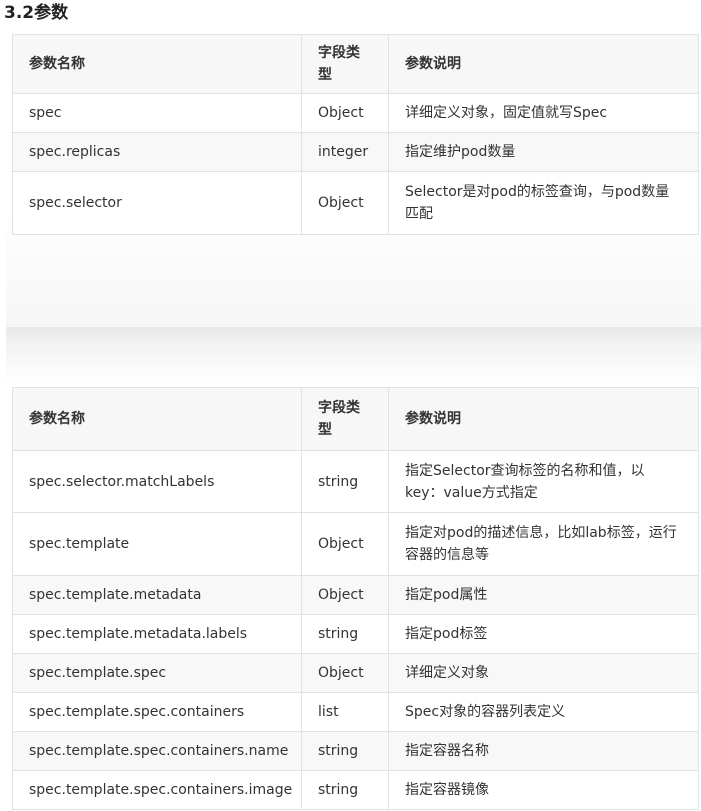 This screenshot has height=811, width=701. I want to click on param-name-cell: spec.replicas, so click(157, 152).